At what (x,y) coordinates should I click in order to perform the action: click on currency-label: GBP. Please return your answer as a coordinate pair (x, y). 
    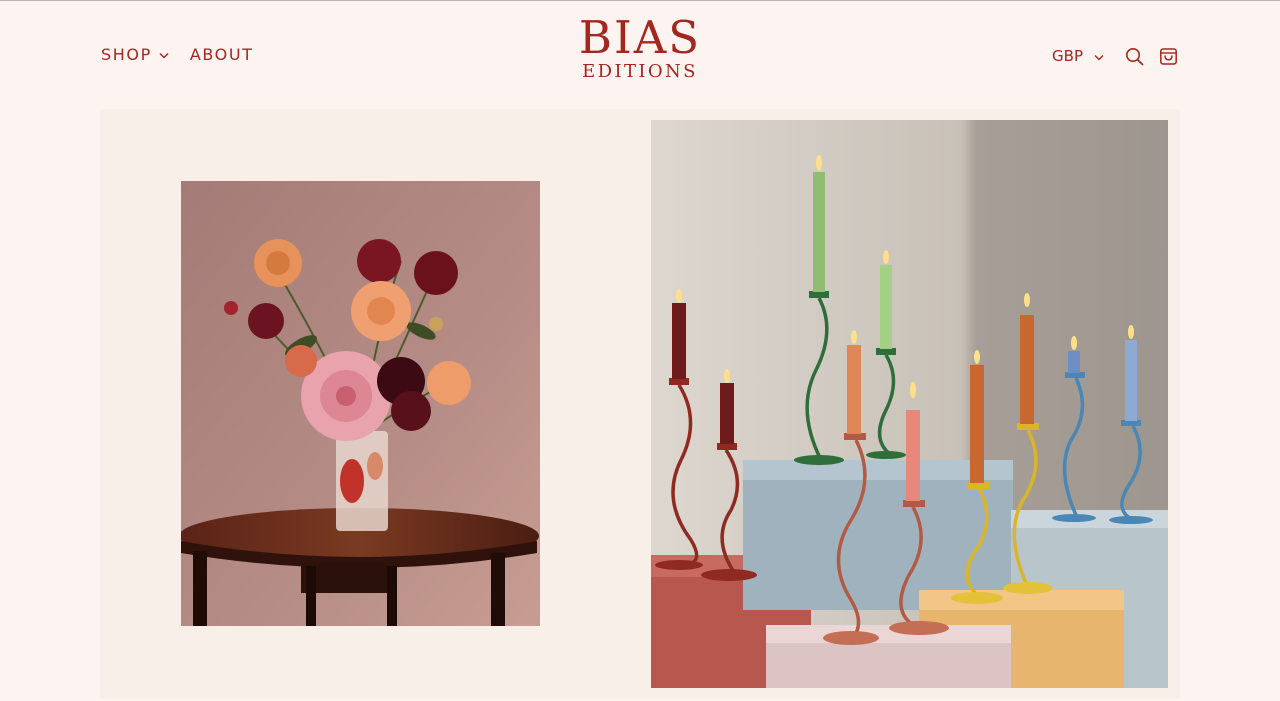
    Looking at the image, I should click on (1067, 56).